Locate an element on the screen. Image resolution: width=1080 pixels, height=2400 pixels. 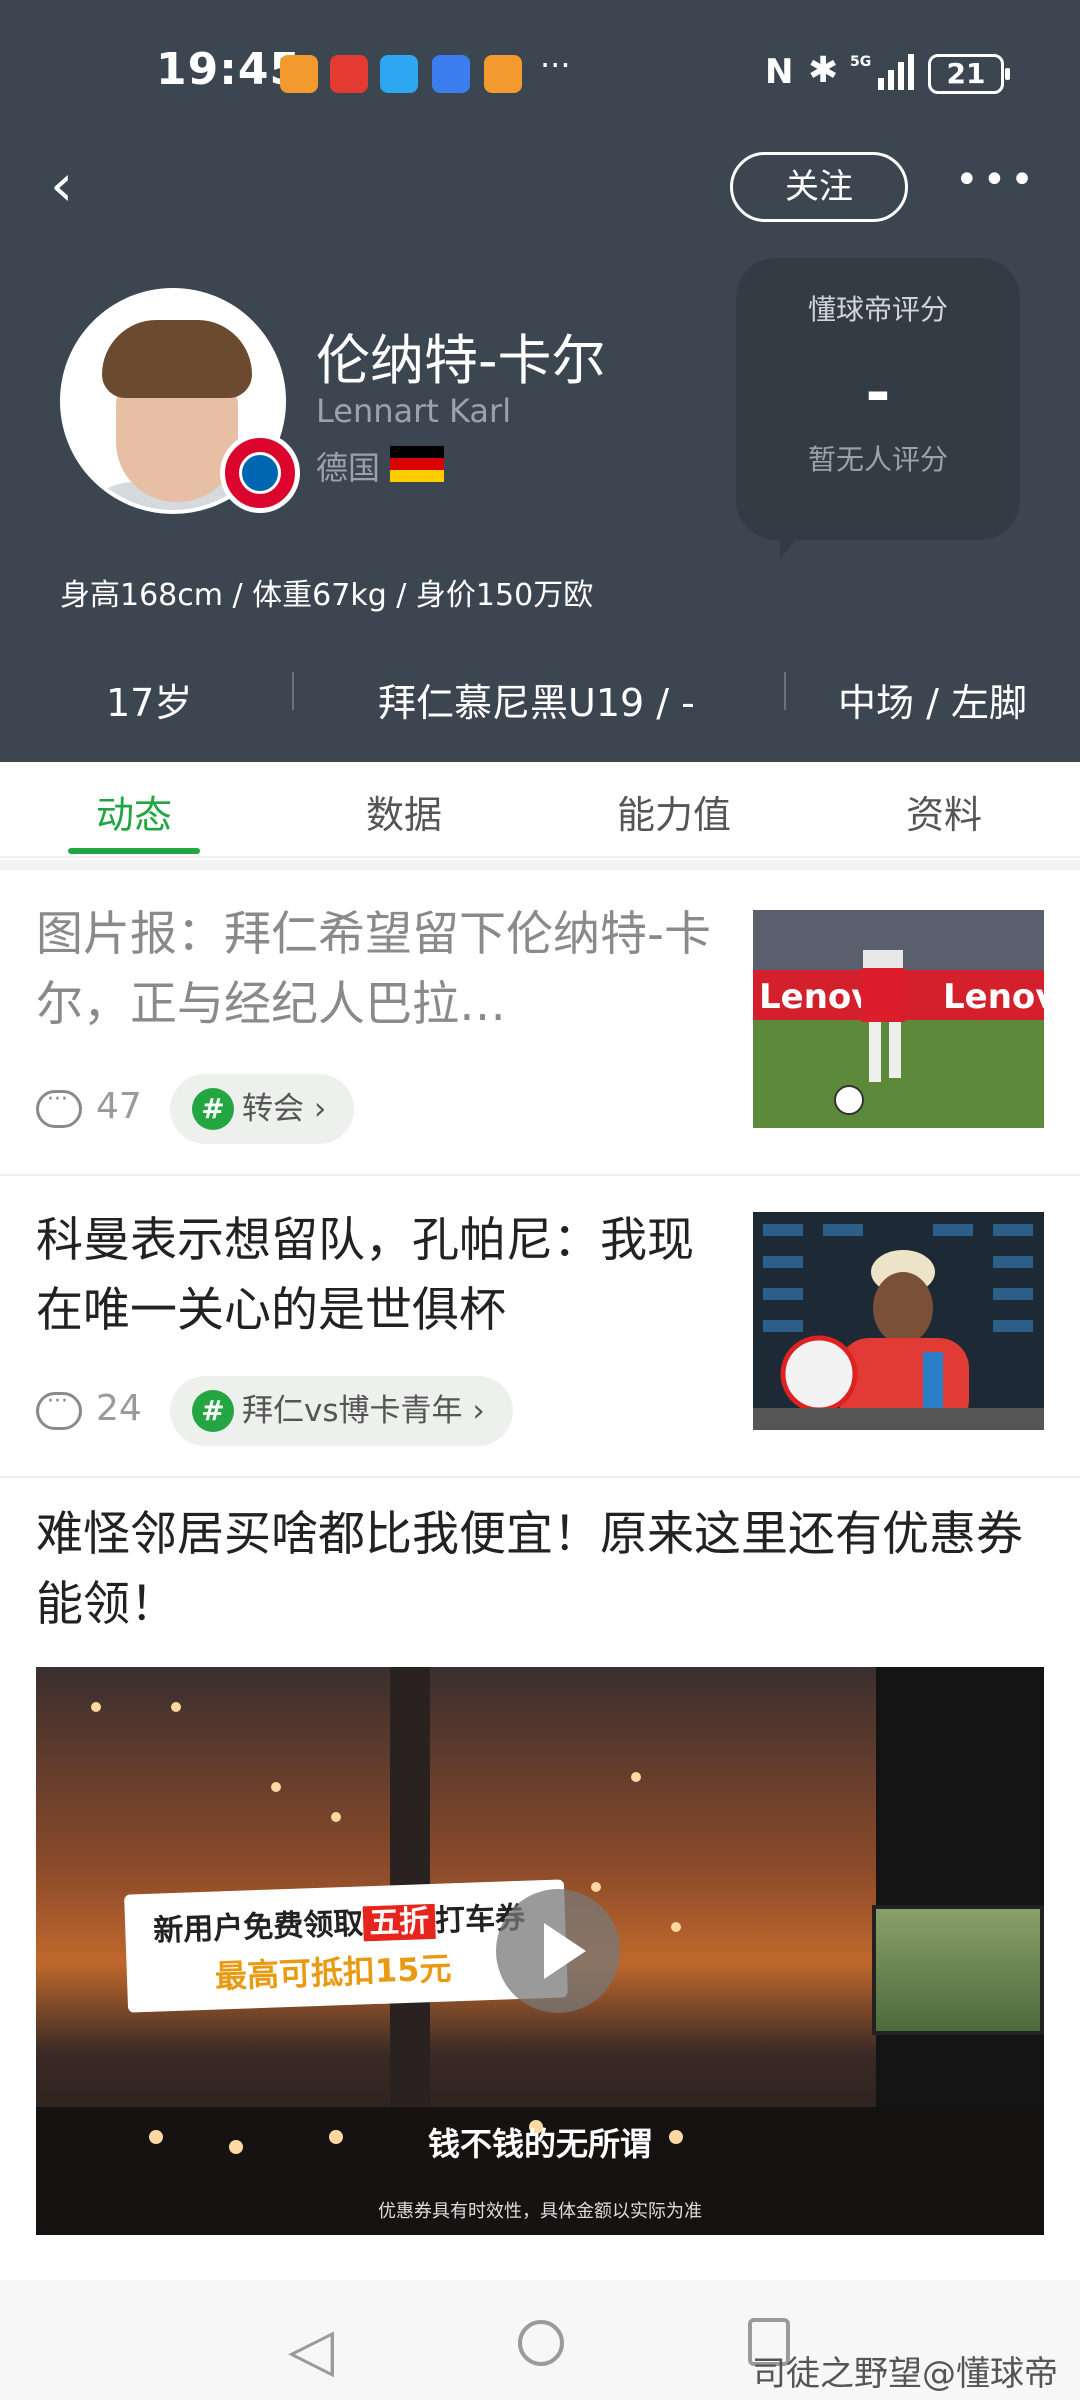
nav-back-icon: ◁ is located at coordinates (311, 2350).